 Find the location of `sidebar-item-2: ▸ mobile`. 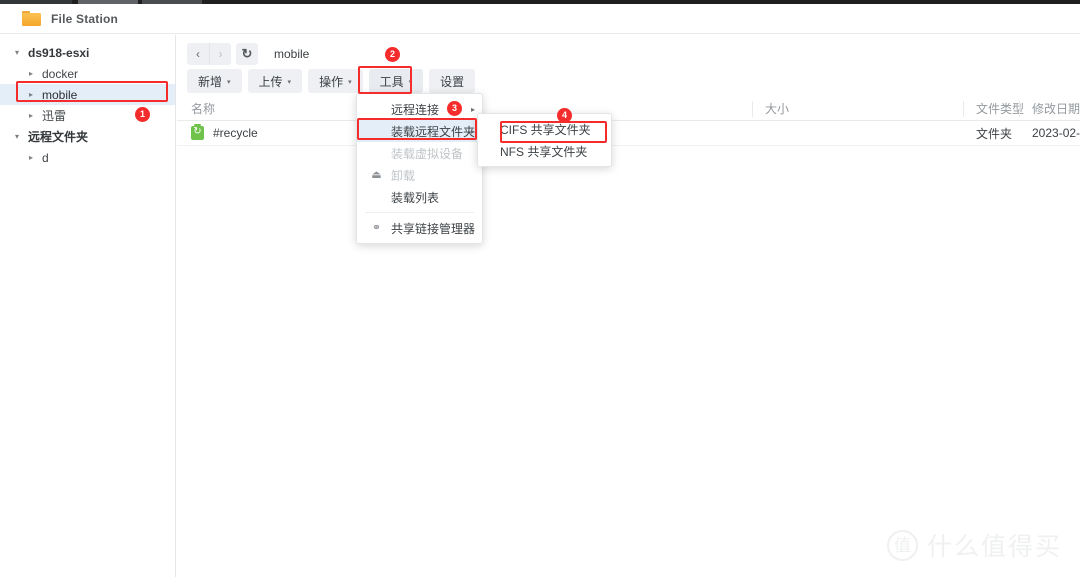

sidebar-item-2: ▸ mobile is located at coordinates (87, 94).